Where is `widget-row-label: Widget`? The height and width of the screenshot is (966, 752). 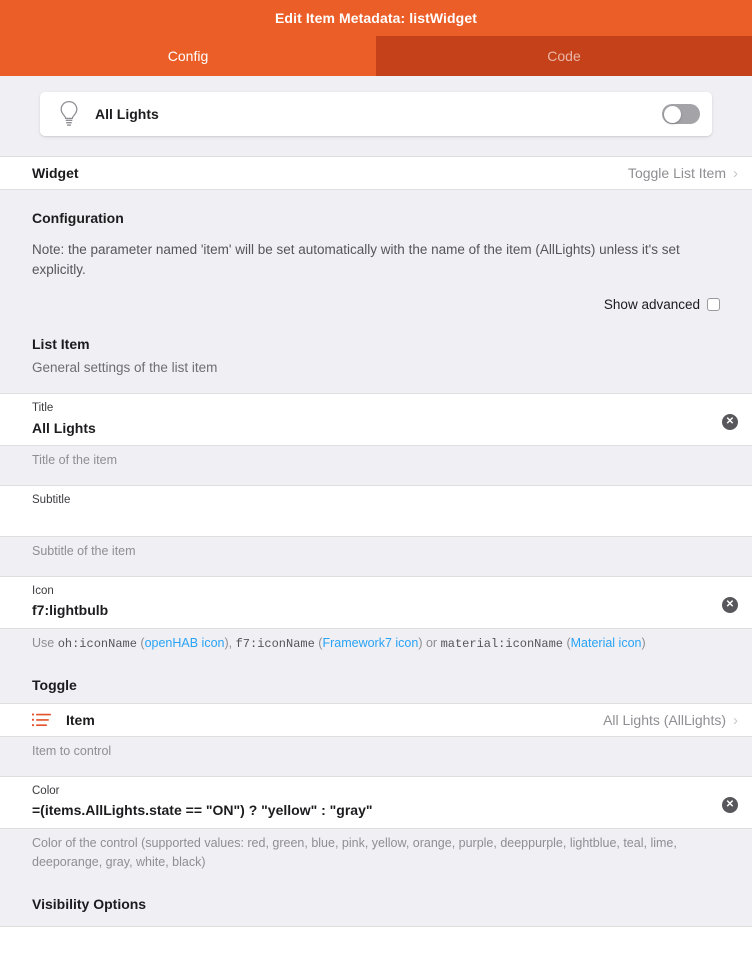 widget-row-label: Widget is located at coordinates (55, 173).